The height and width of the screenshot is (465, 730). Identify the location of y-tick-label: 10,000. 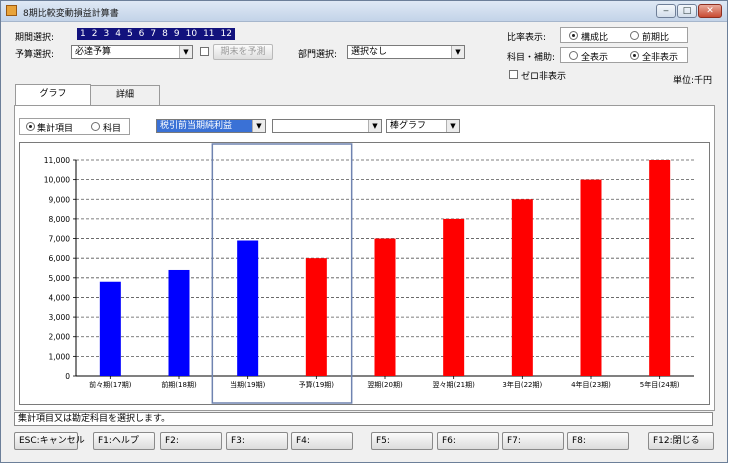
(57, 180).